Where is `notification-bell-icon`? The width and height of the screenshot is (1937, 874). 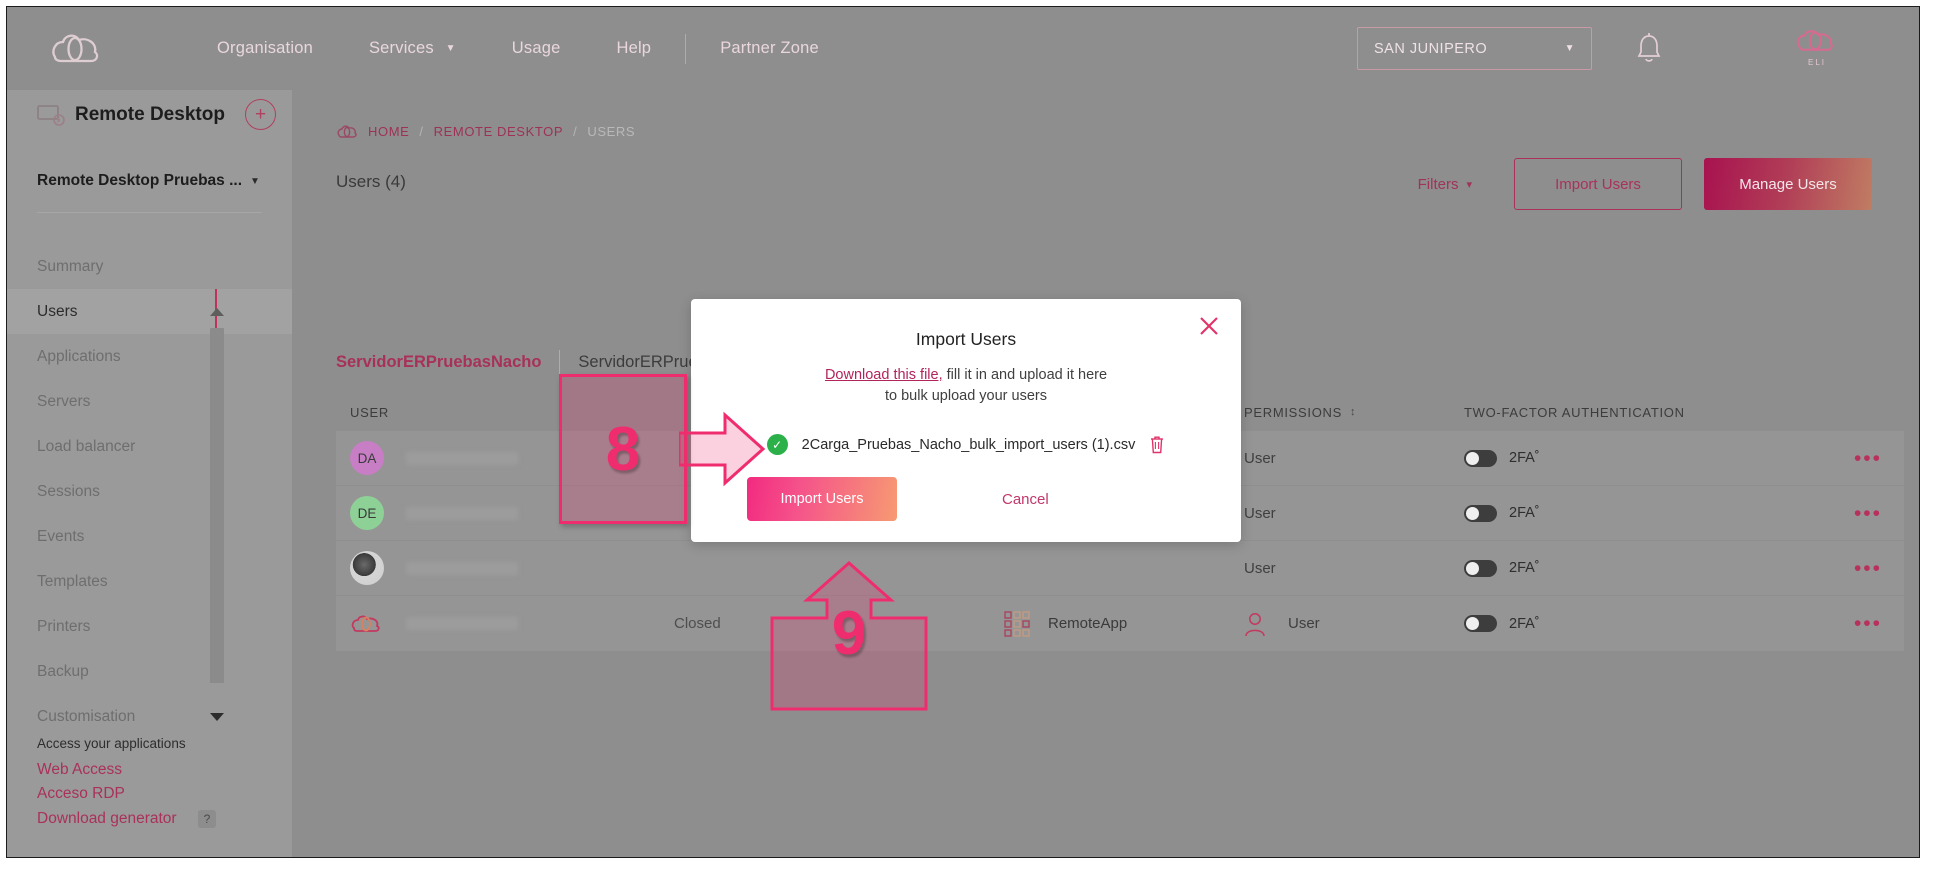 notification-bell-icon is located at coordinates (1649, 48).